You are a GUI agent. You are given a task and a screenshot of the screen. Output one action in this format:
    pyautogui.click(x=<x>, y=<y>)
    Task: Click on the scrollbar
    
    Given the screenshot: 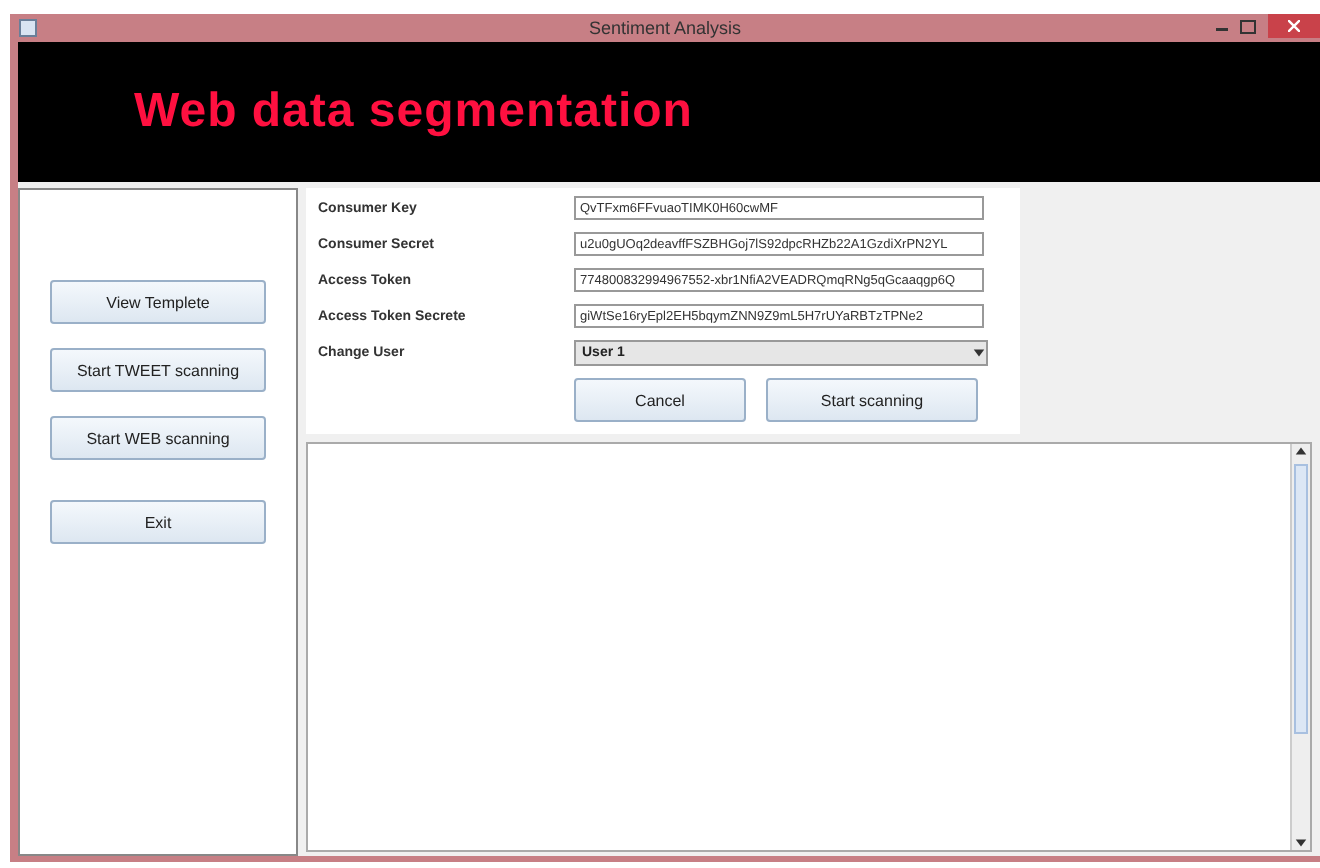 What is the action you would take?
    pyautogui.click(x=1300, y=647)
    